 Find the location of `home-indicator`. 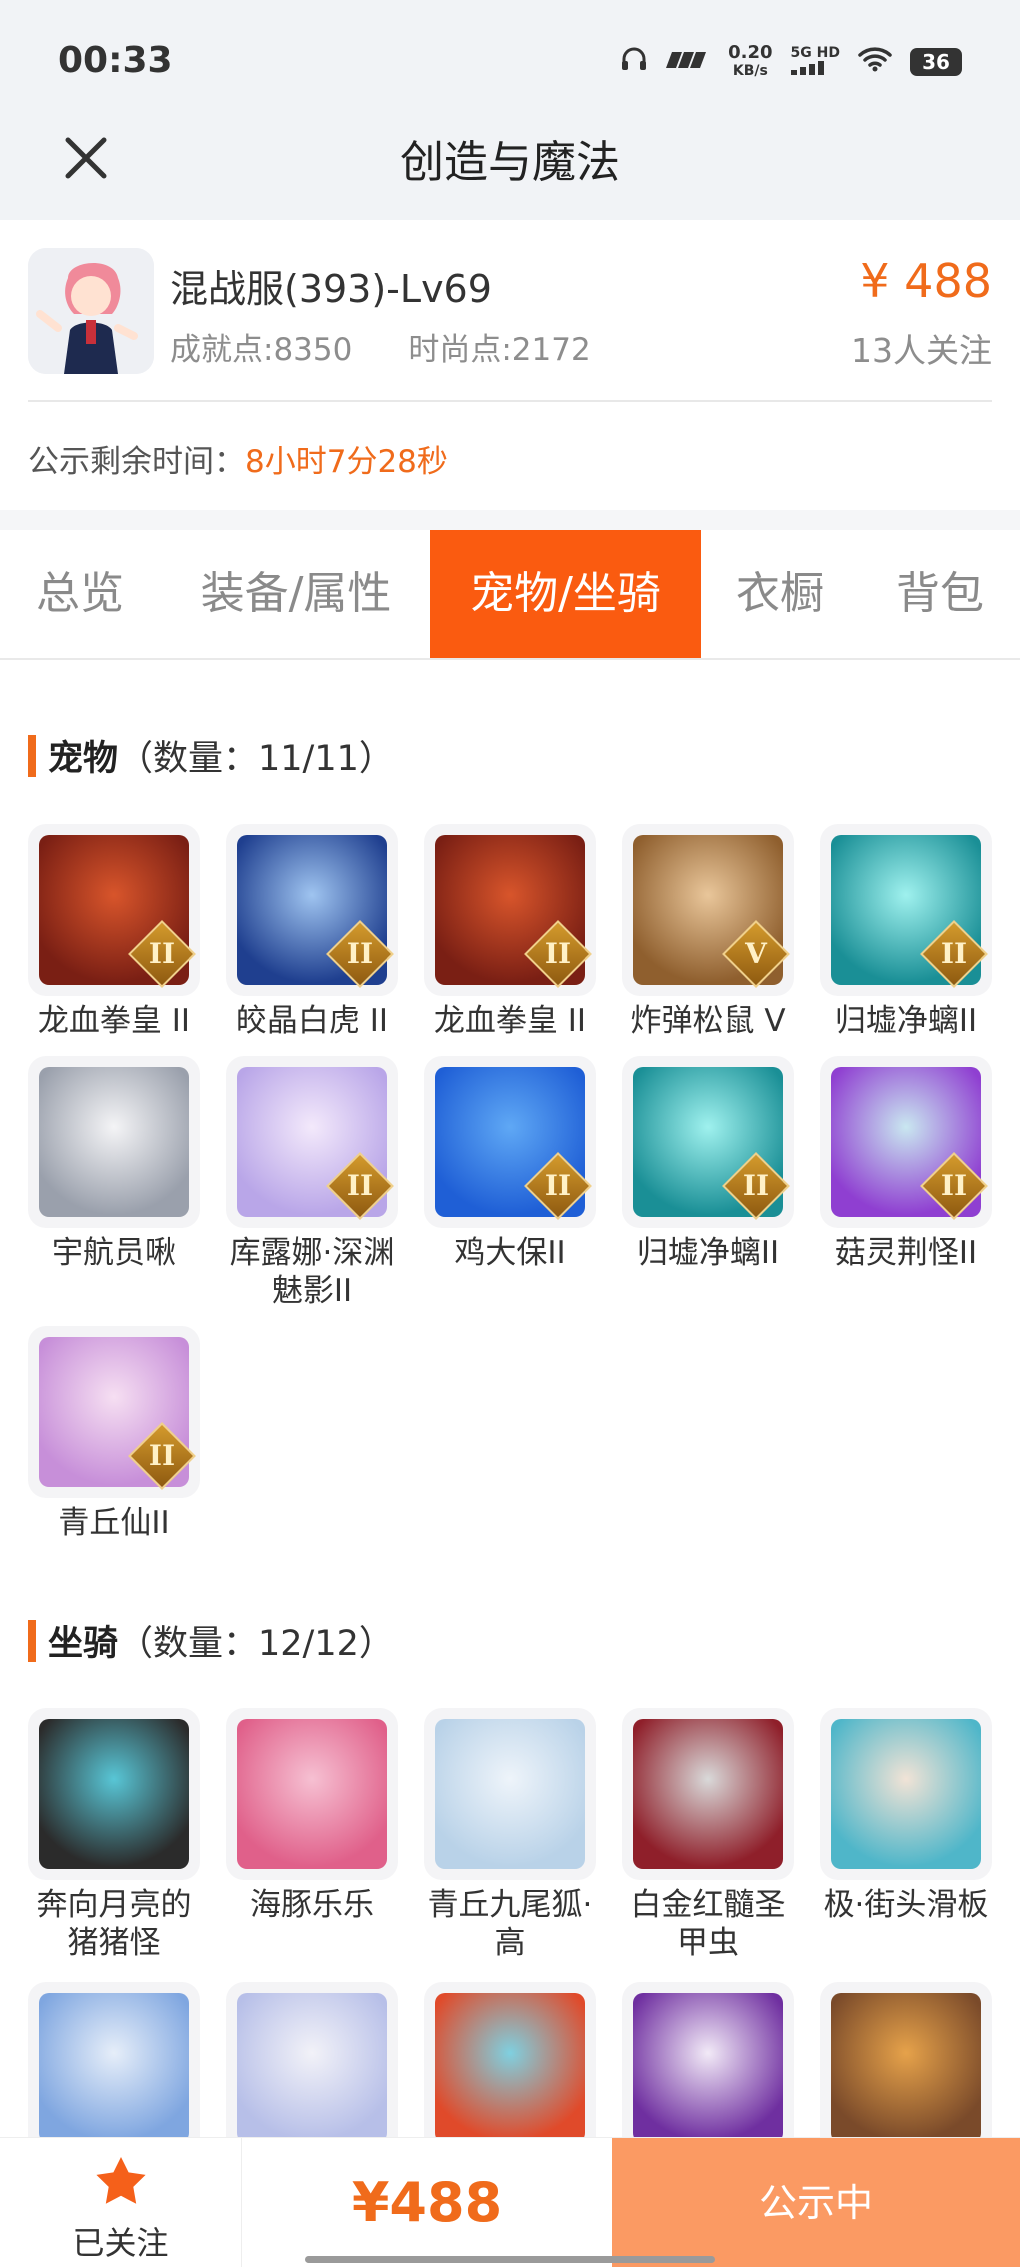

home-indicator is located at coordinates (510, 2259).